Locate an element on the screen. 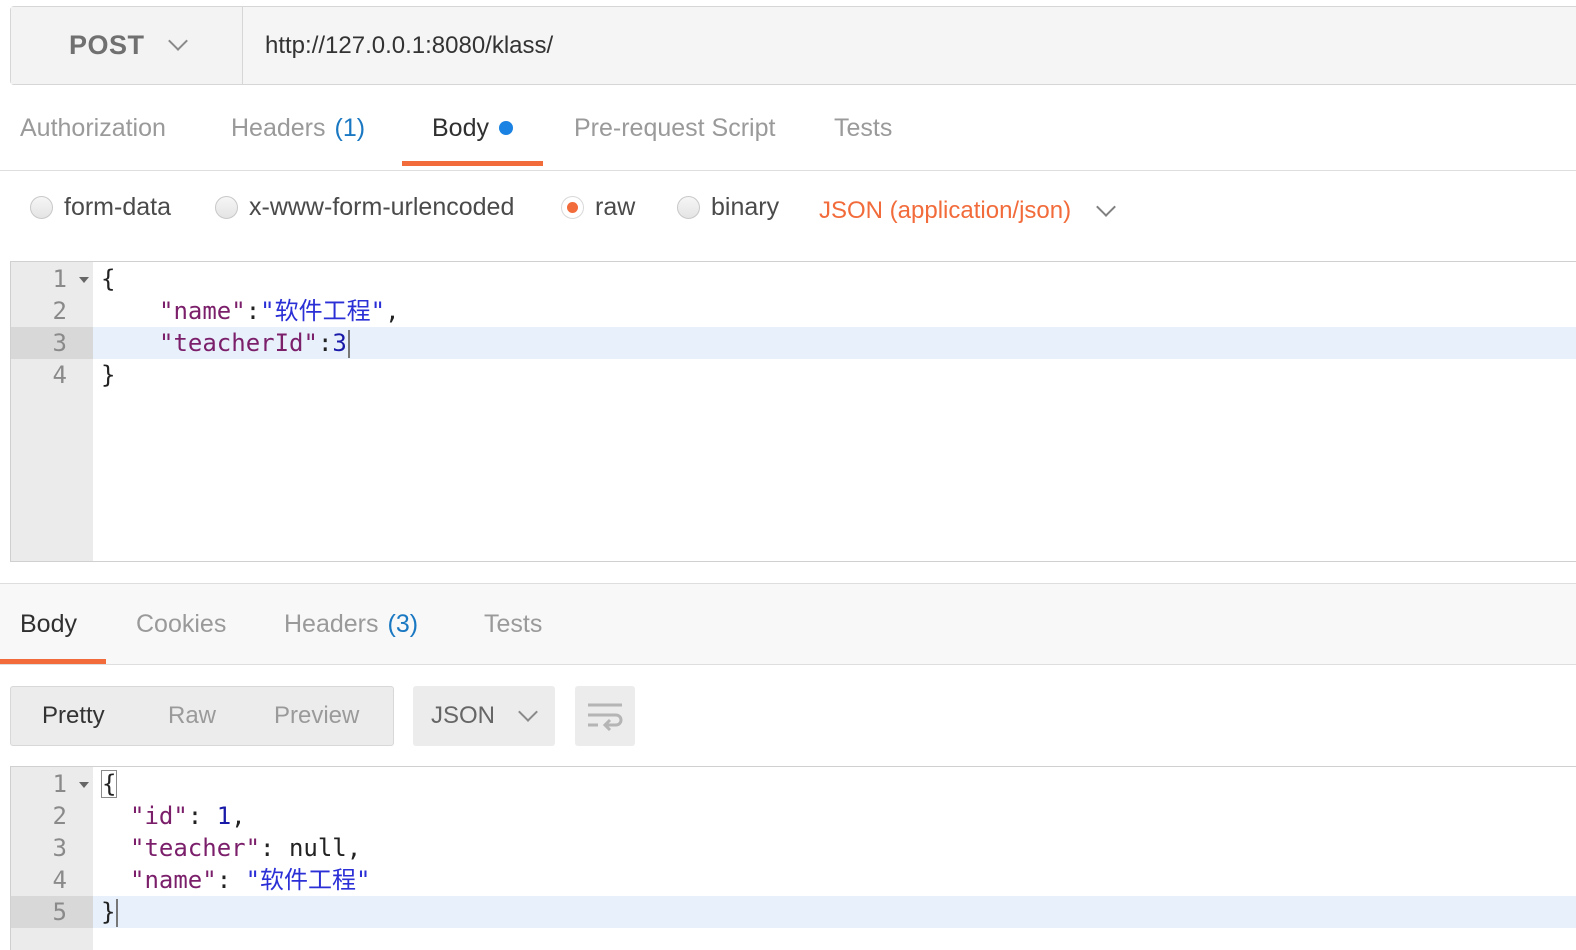 The image size is (1576, 950). code-line: 2 "id": 1, is located at coordinates (793, 816).